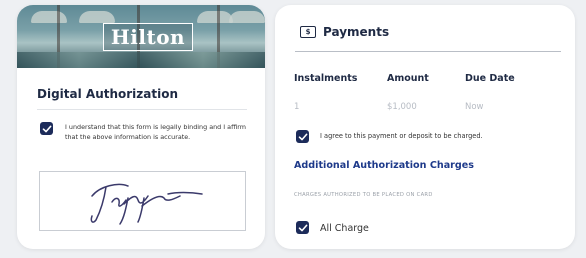  I want to click on due-date-value: Now, so click(474, 107).